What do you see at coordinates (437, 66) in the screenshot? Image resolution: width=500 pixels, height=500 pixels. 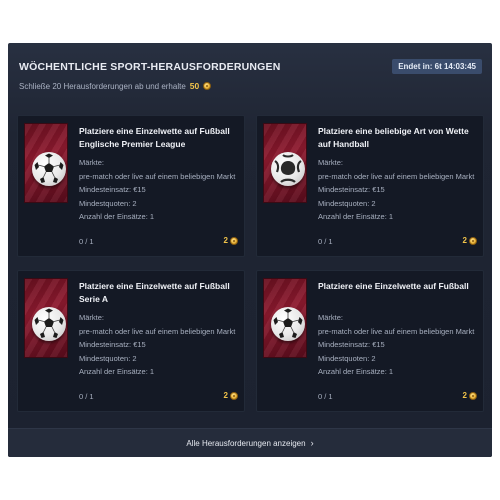 I see `countdown-badge: Endet in: 6t 14:03:45` at bounding box center [437, 66].